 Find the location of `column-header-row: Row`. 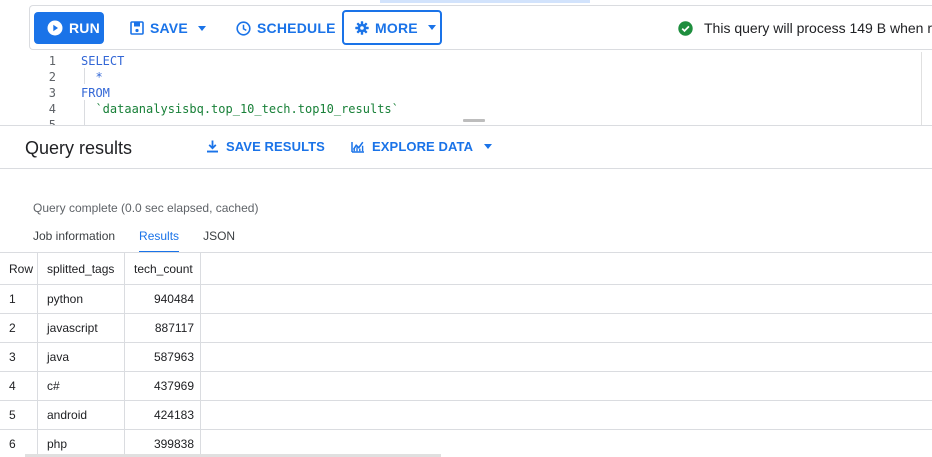

column-header-row: Row is located at coordinates (21, 268).